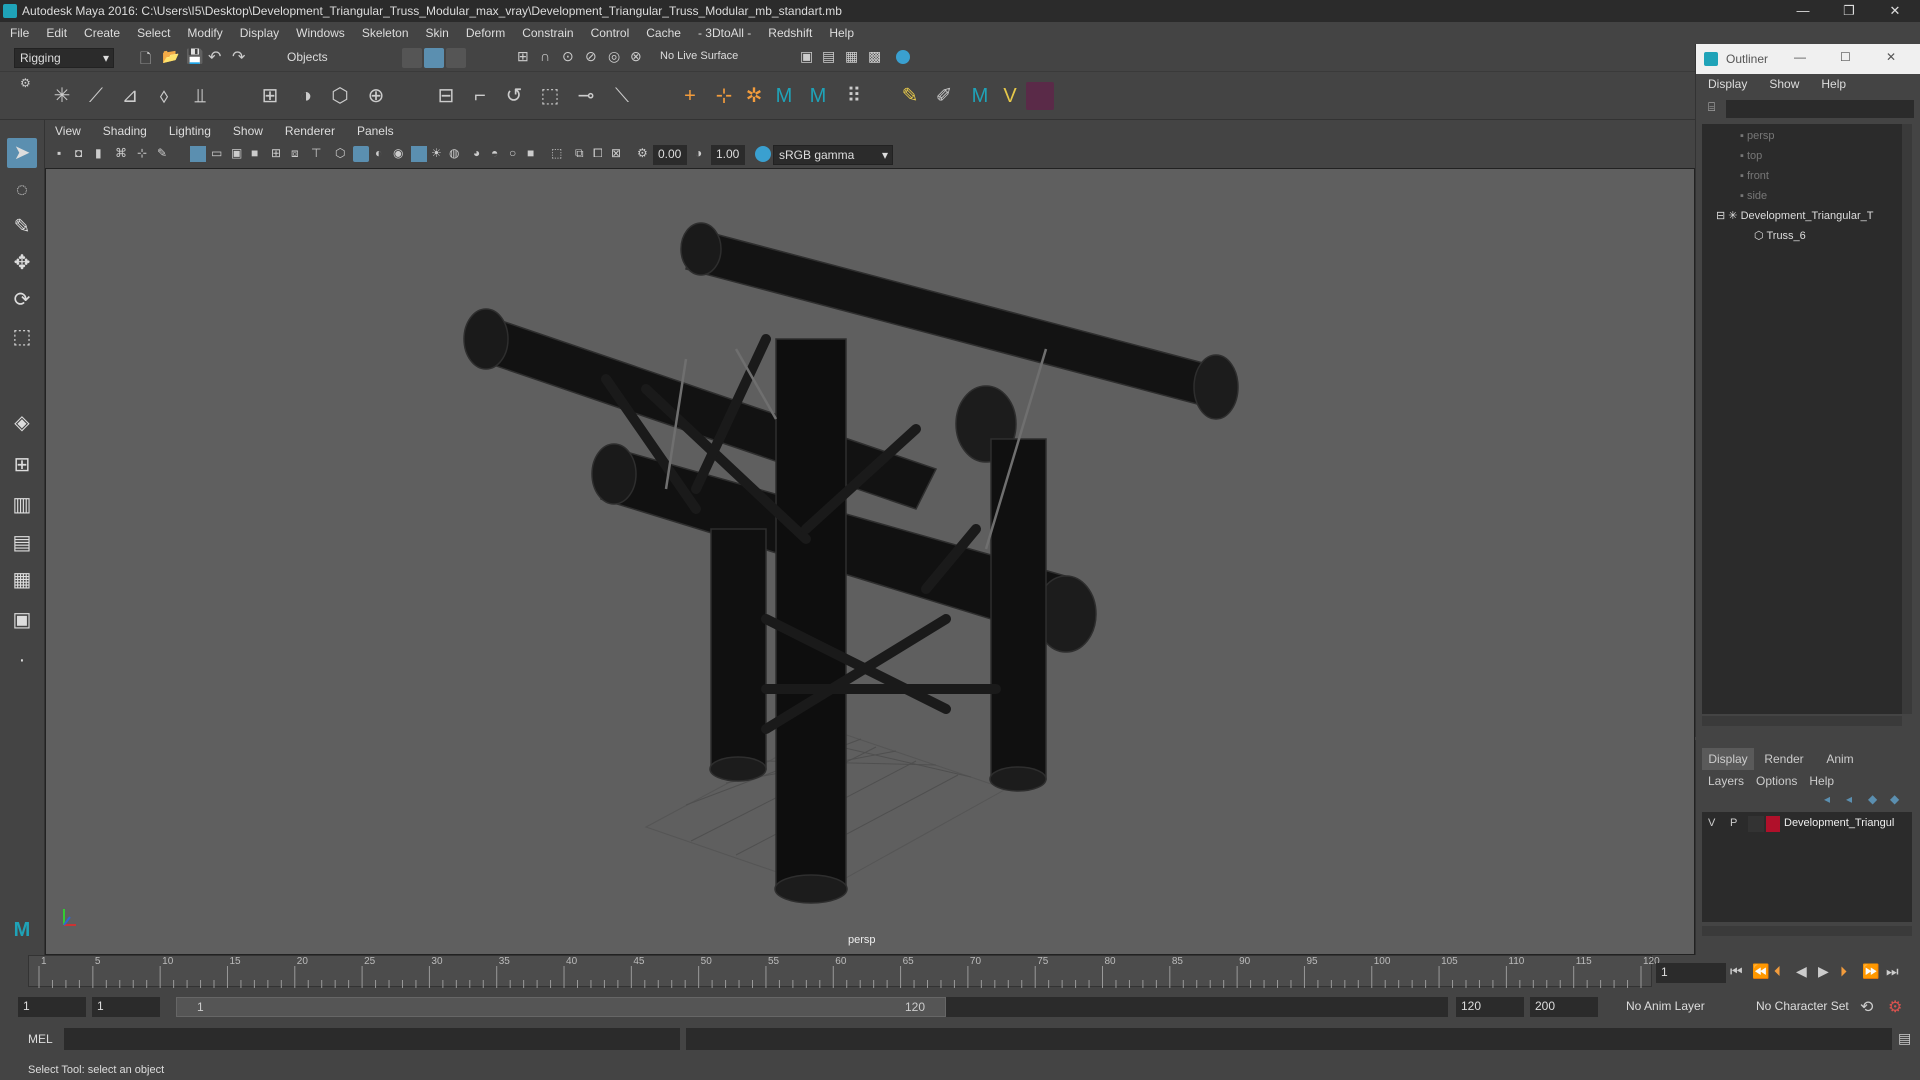 Image resolution: width=1920 pixels, height=1080 pixels. What do you see at coordinates (454, 153) in the screenshot?
I see `shadows-icon: ◍` at bounding box center [454, 153].